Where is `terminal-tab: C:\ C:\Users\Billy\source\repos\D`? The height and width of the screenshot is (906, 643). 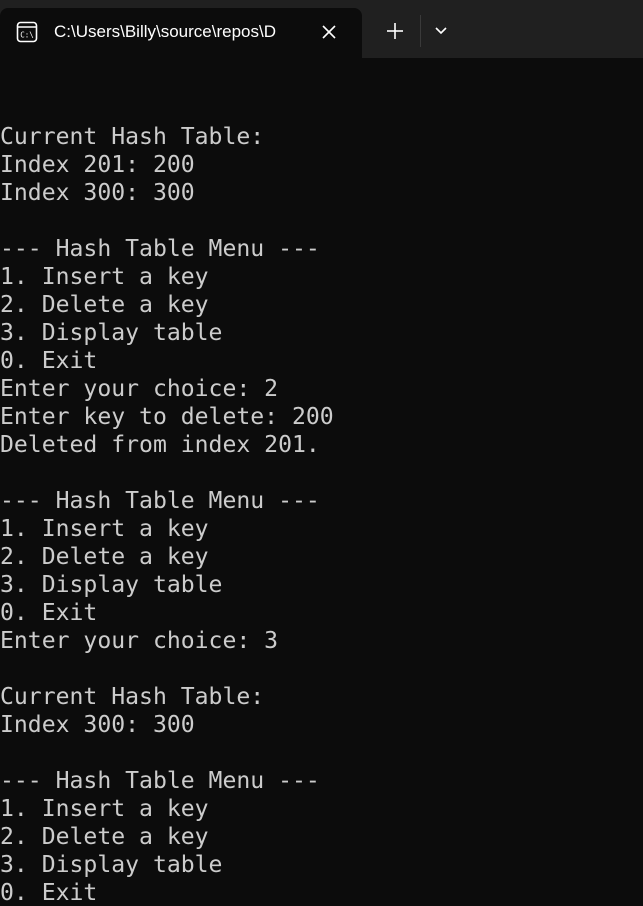 terminal-tab: C:\ C:\Users\Billy\source\repos\D is located at coordinates (181, 33).